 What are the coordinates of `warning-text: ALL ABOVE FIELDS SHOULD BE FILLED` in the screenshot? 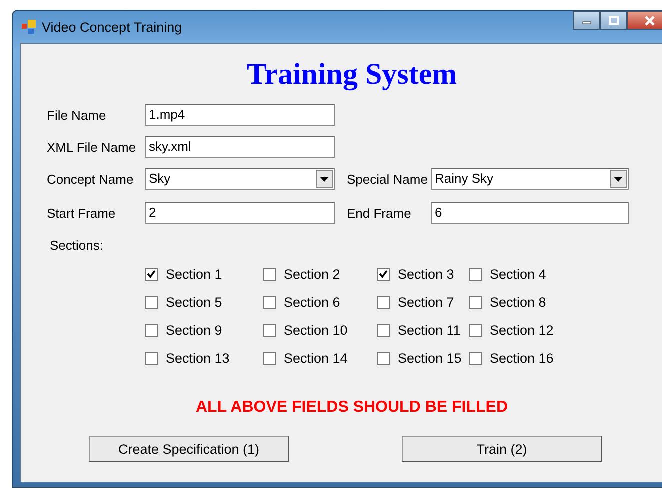 It's located at (351, 408).